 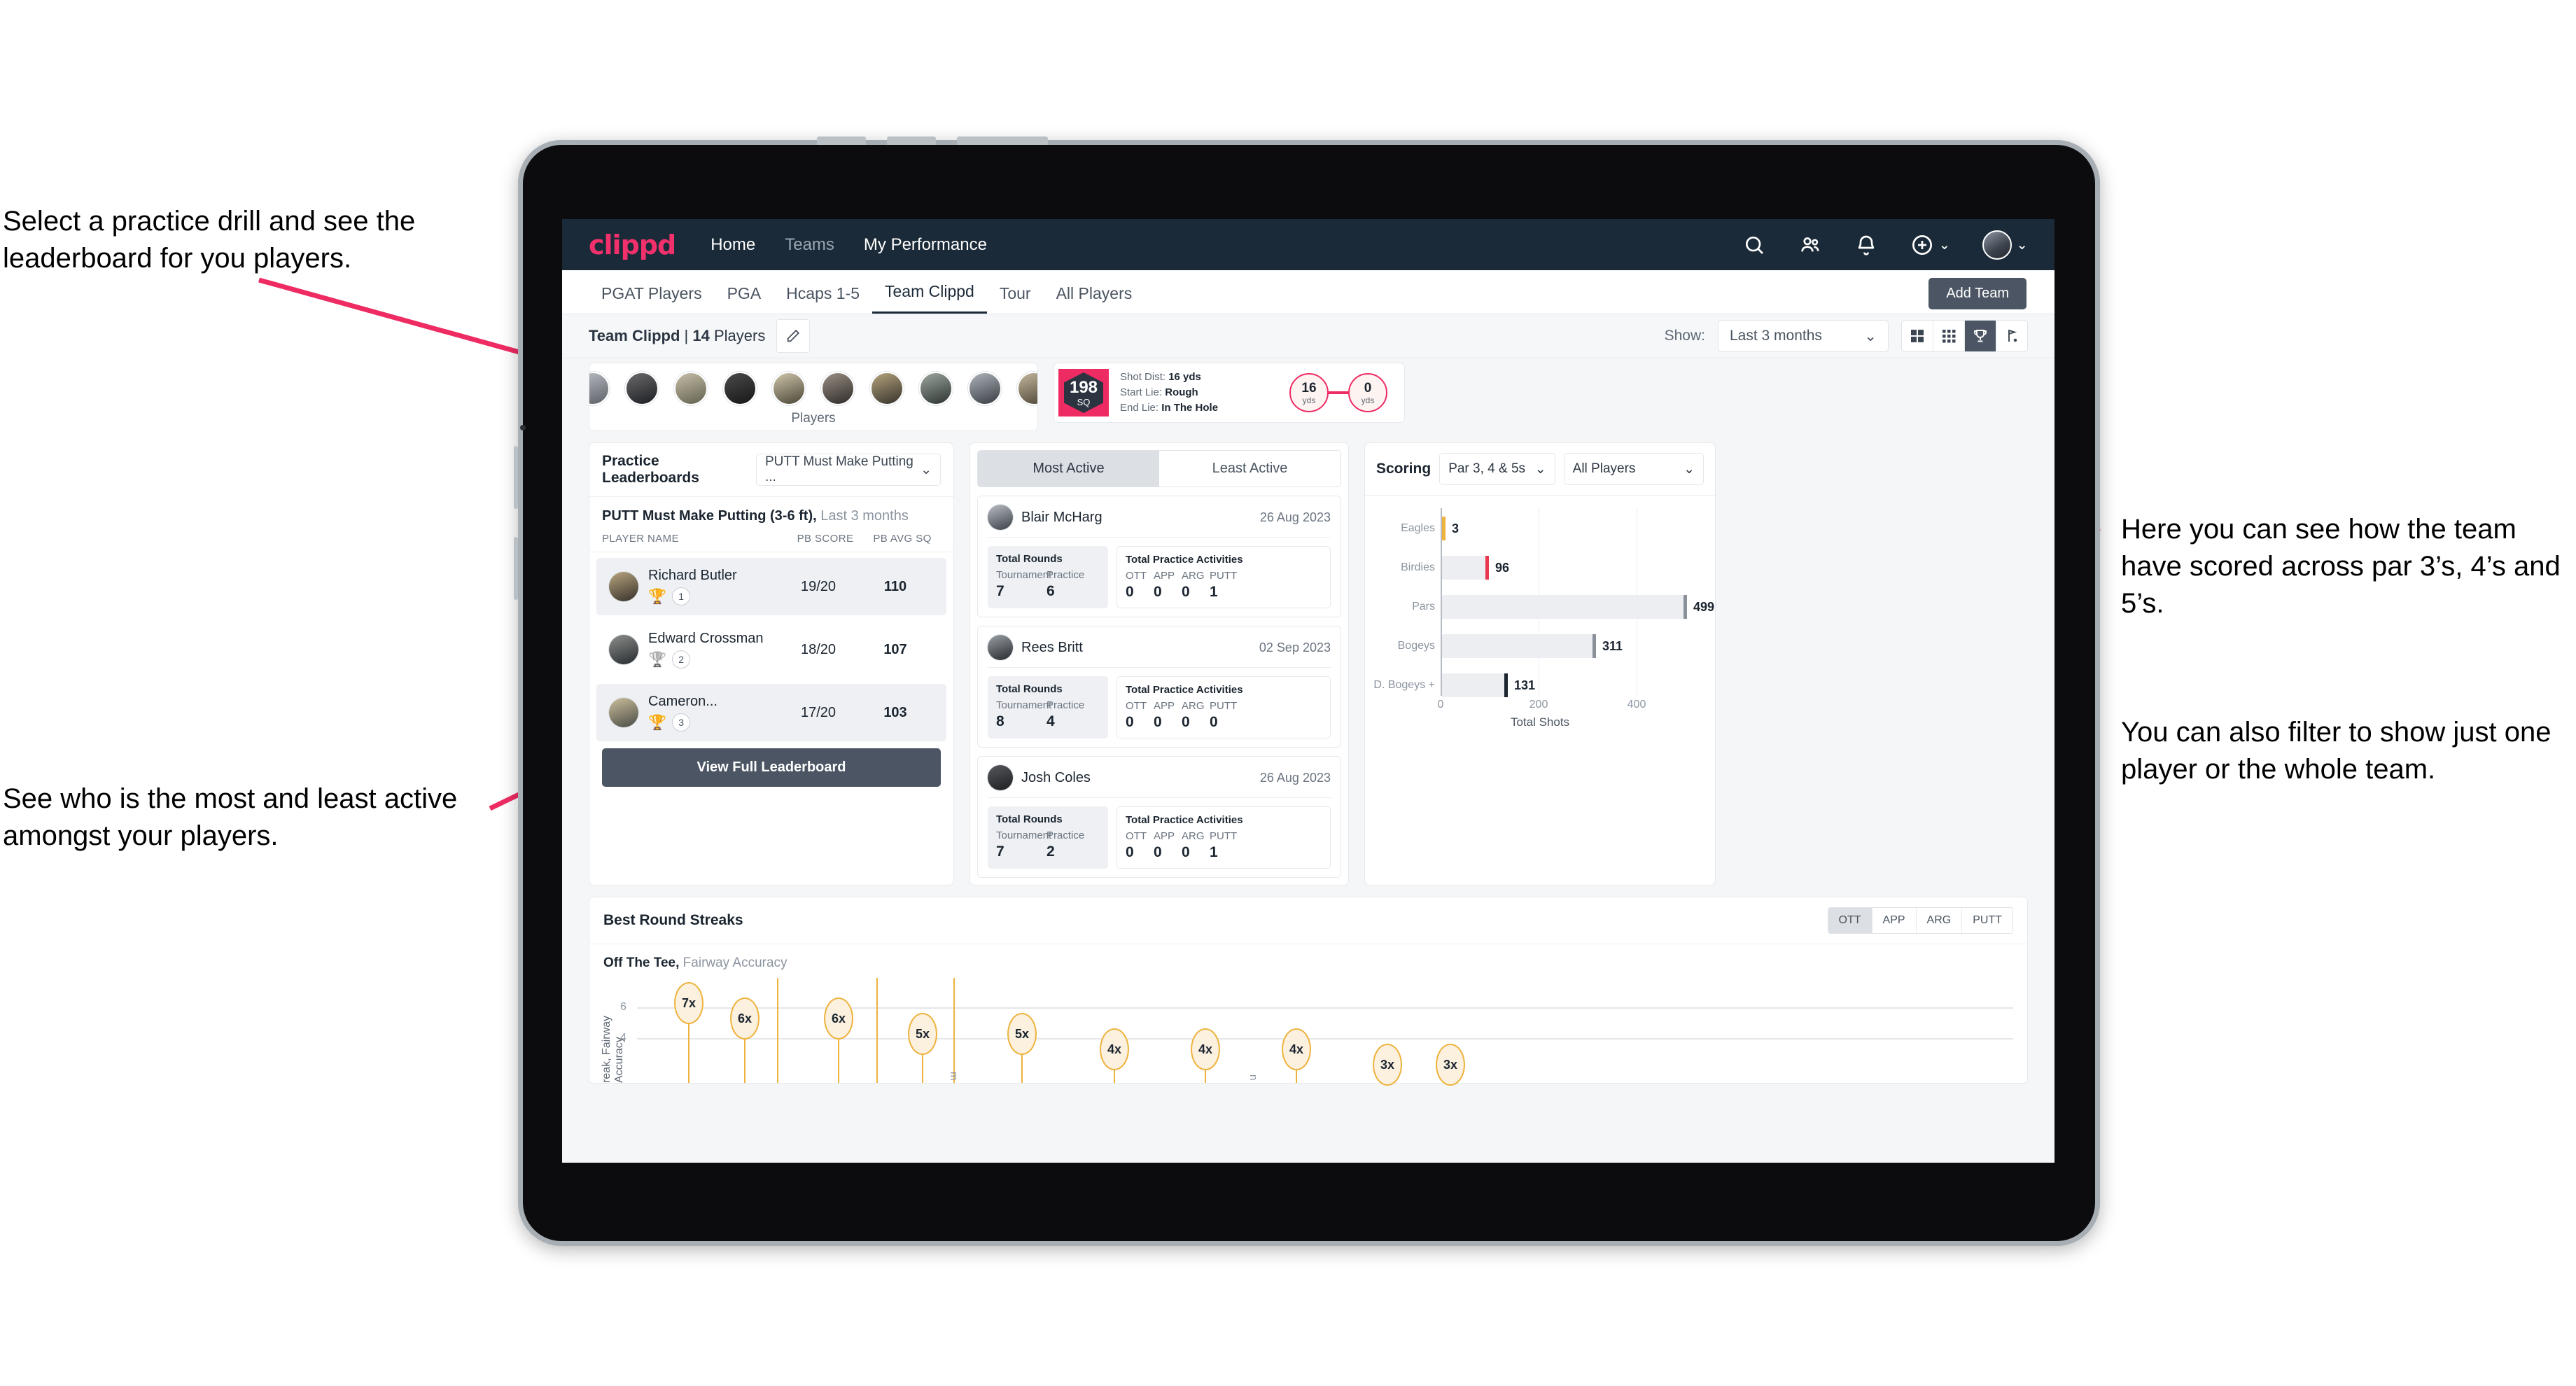 I want to click on bar-value: 311, so click(x=1612, y=645).